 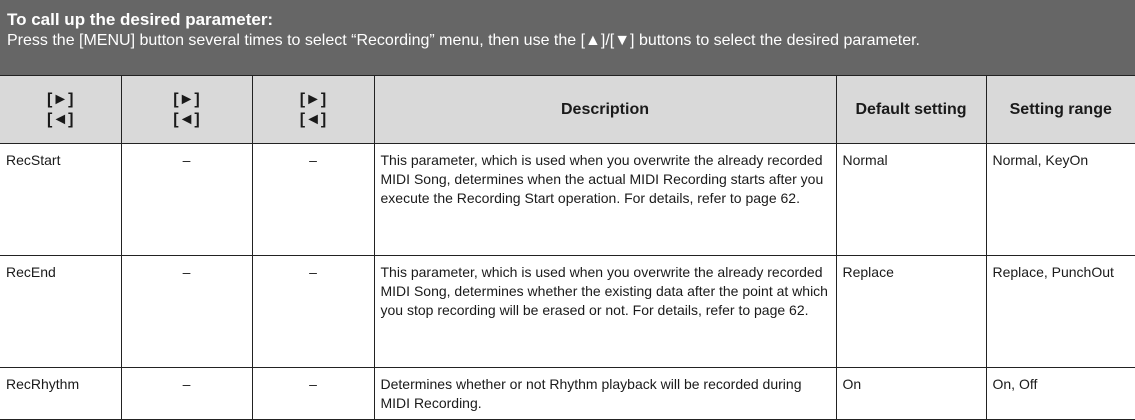 I want to click on header-arrows-2: [►] [◄], so click(x=186, y=109).